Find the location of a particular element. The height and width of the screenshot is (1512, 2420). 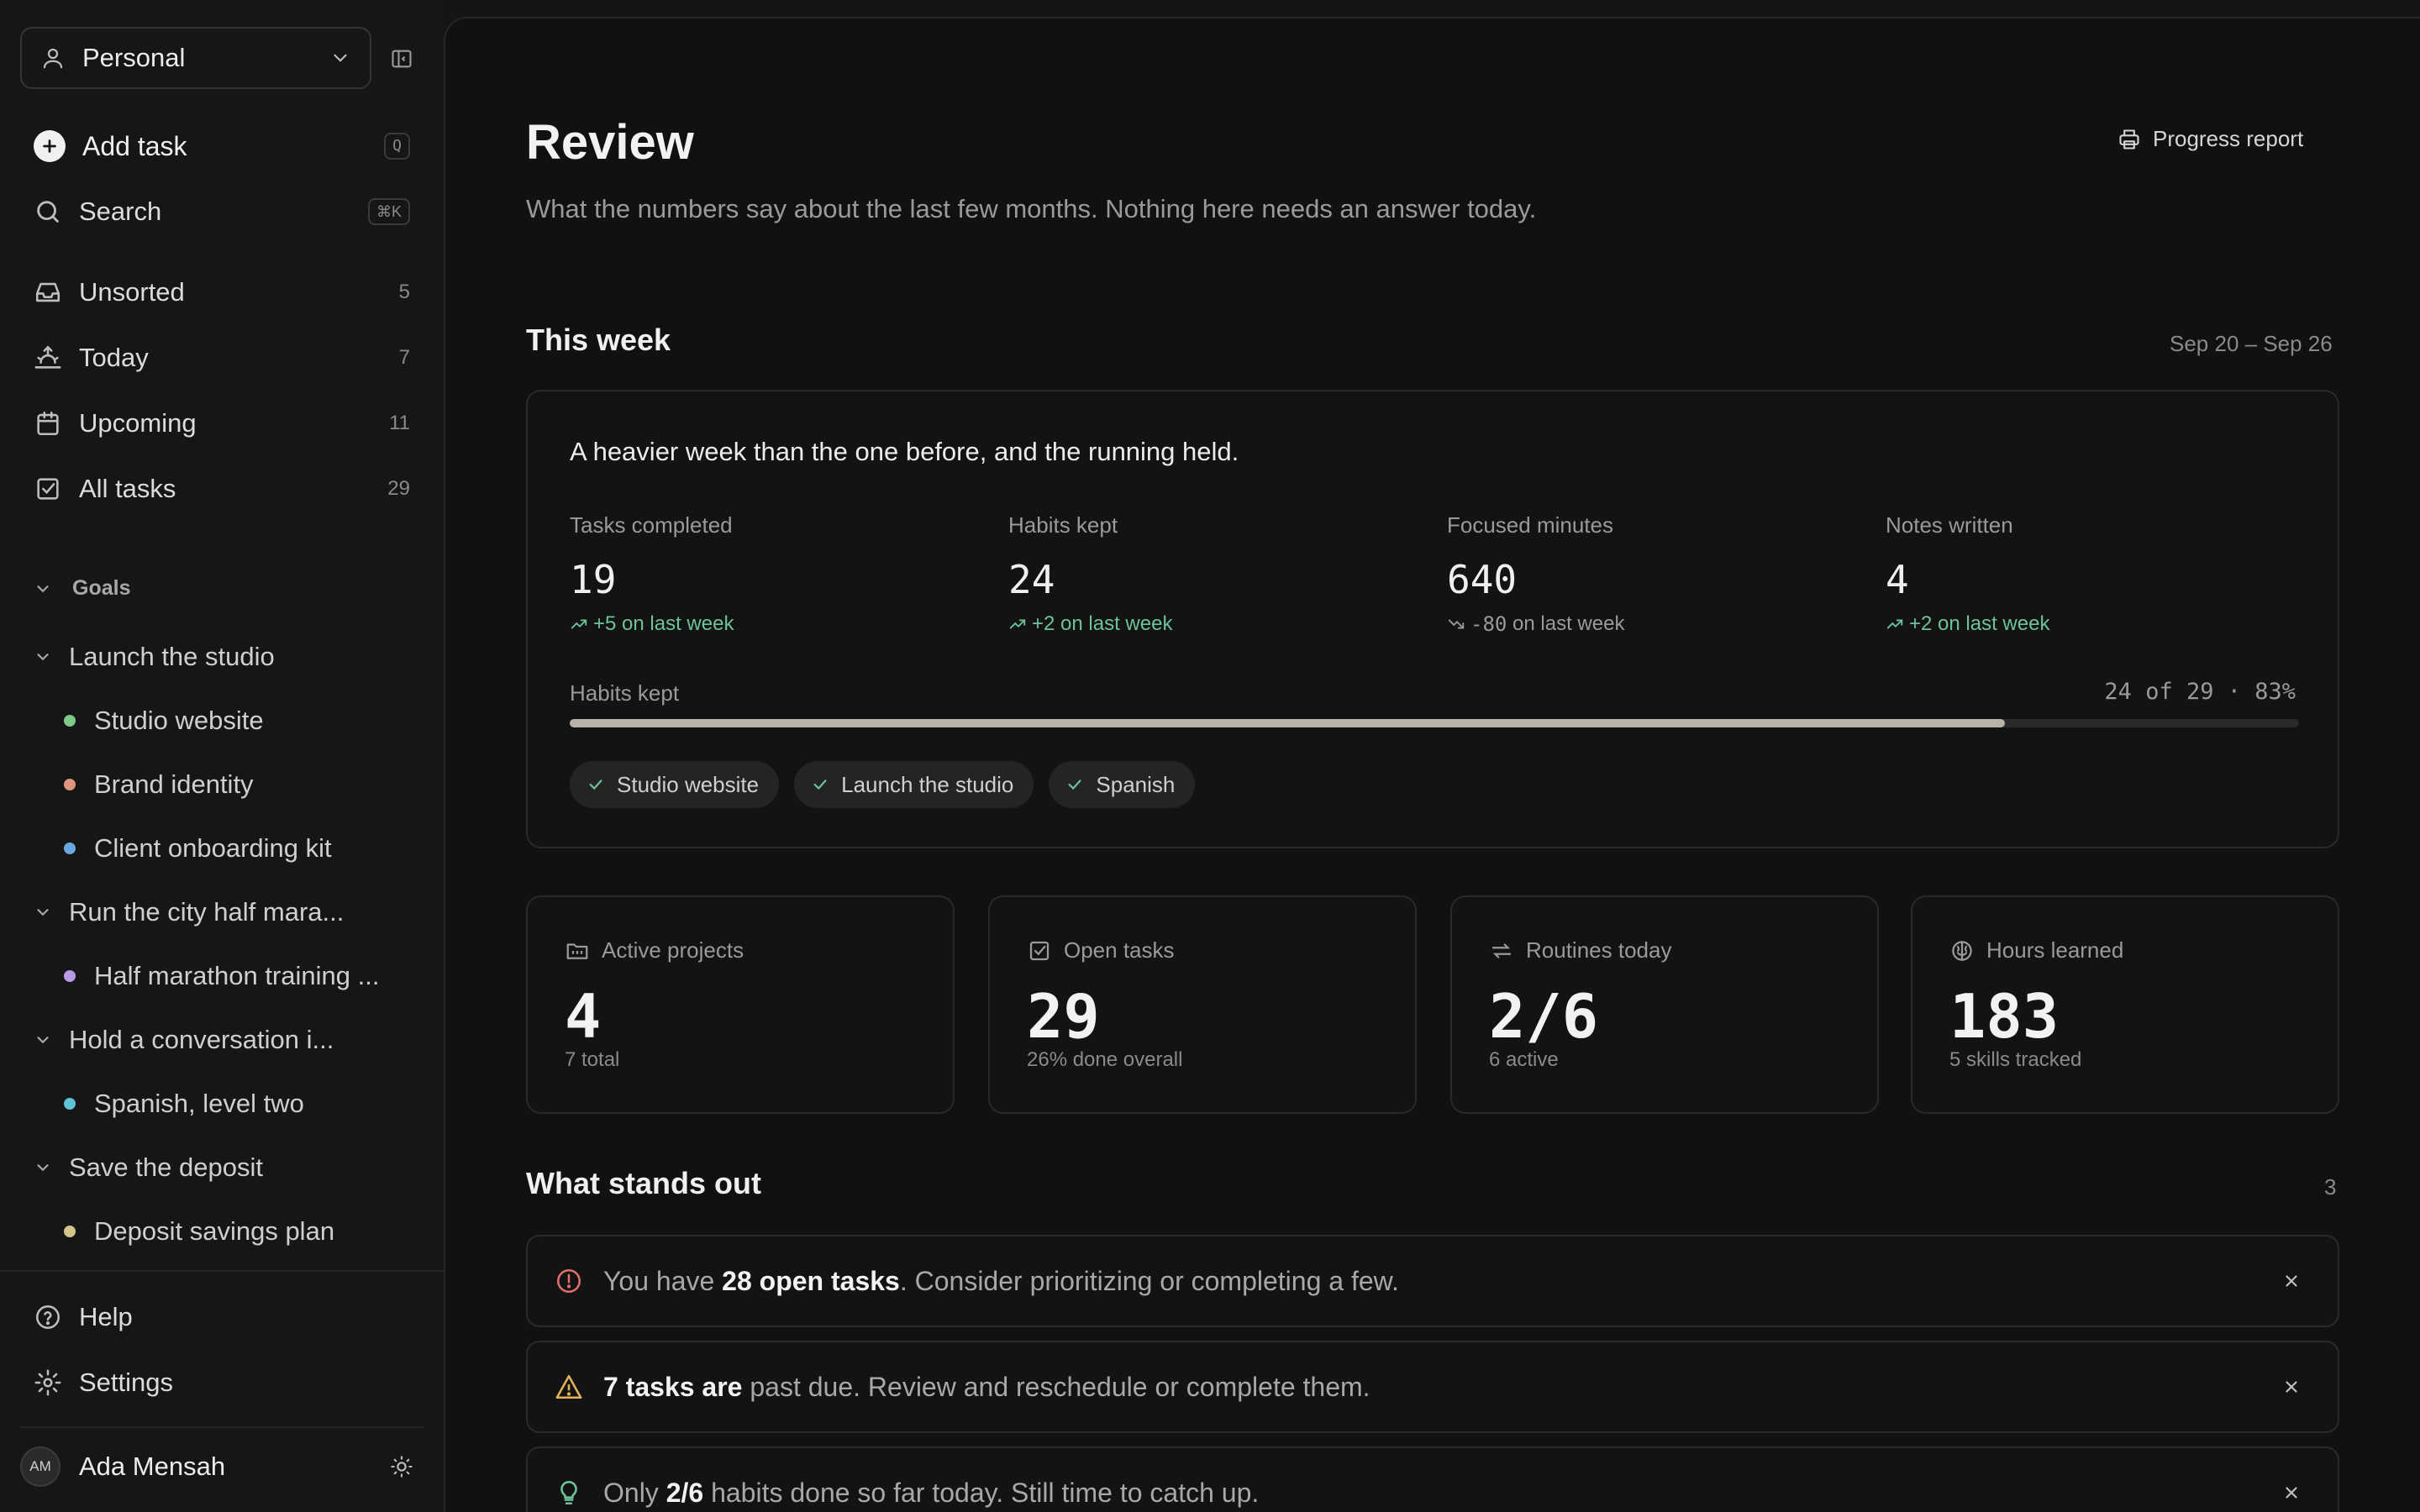

metric-card-routines-today: Routines today 2/6 6 active is located at coordinates (1664, 1004).